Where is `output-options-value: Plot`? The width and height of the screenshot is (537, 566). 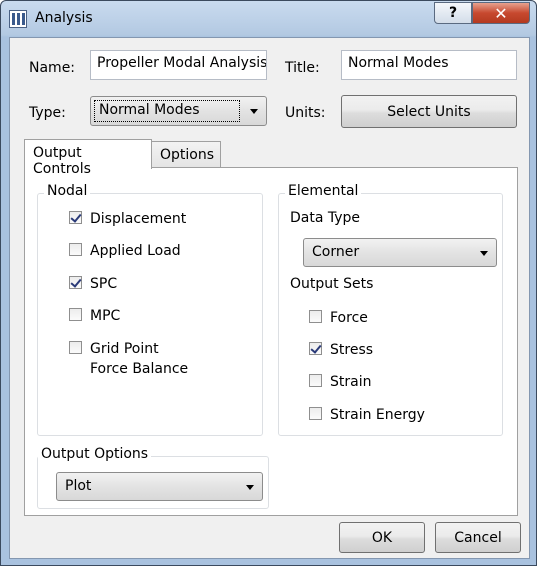
output-options-value: Plot is located at coordinates (78, 486).